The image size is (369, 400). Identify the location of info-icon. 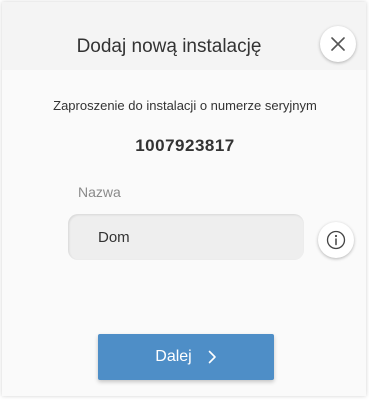
(336, 240).